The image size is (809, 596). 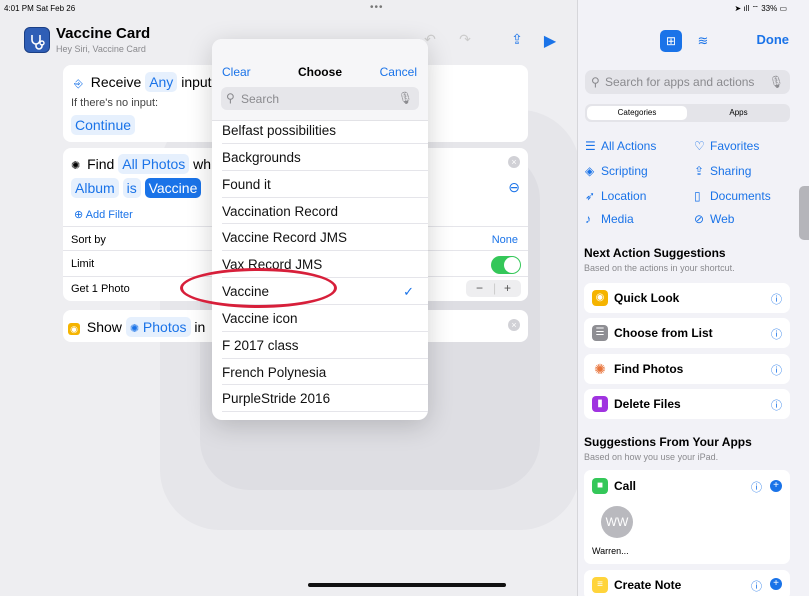 What do you see at coordinates (655, 253) in the screenshot?
I see `next-suggestions-title: Next Action Suggestions` at bounding box center [655, 253].